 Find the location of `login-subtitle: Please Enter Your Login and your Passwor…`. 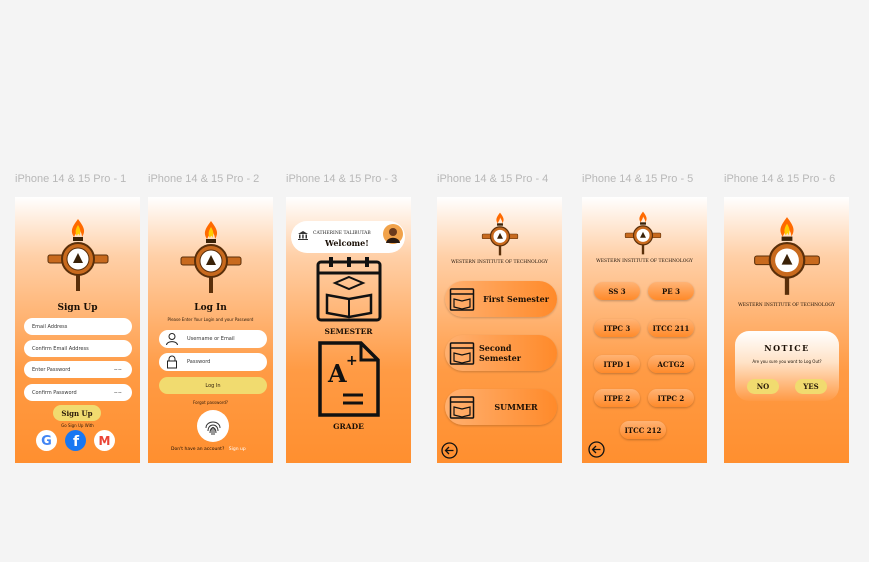

login-subtitle: Please Enter Your Login and your Passwor… is located at coordinates (210, 319).